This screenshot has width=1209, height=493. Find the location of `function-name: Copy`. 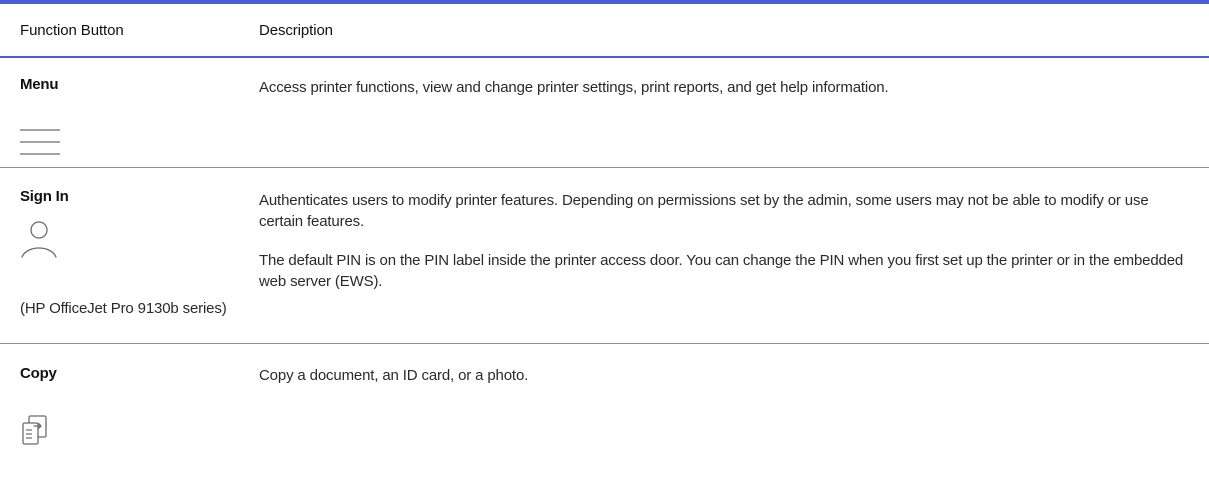

function-name: Copy is located at coordinates (38, 373).